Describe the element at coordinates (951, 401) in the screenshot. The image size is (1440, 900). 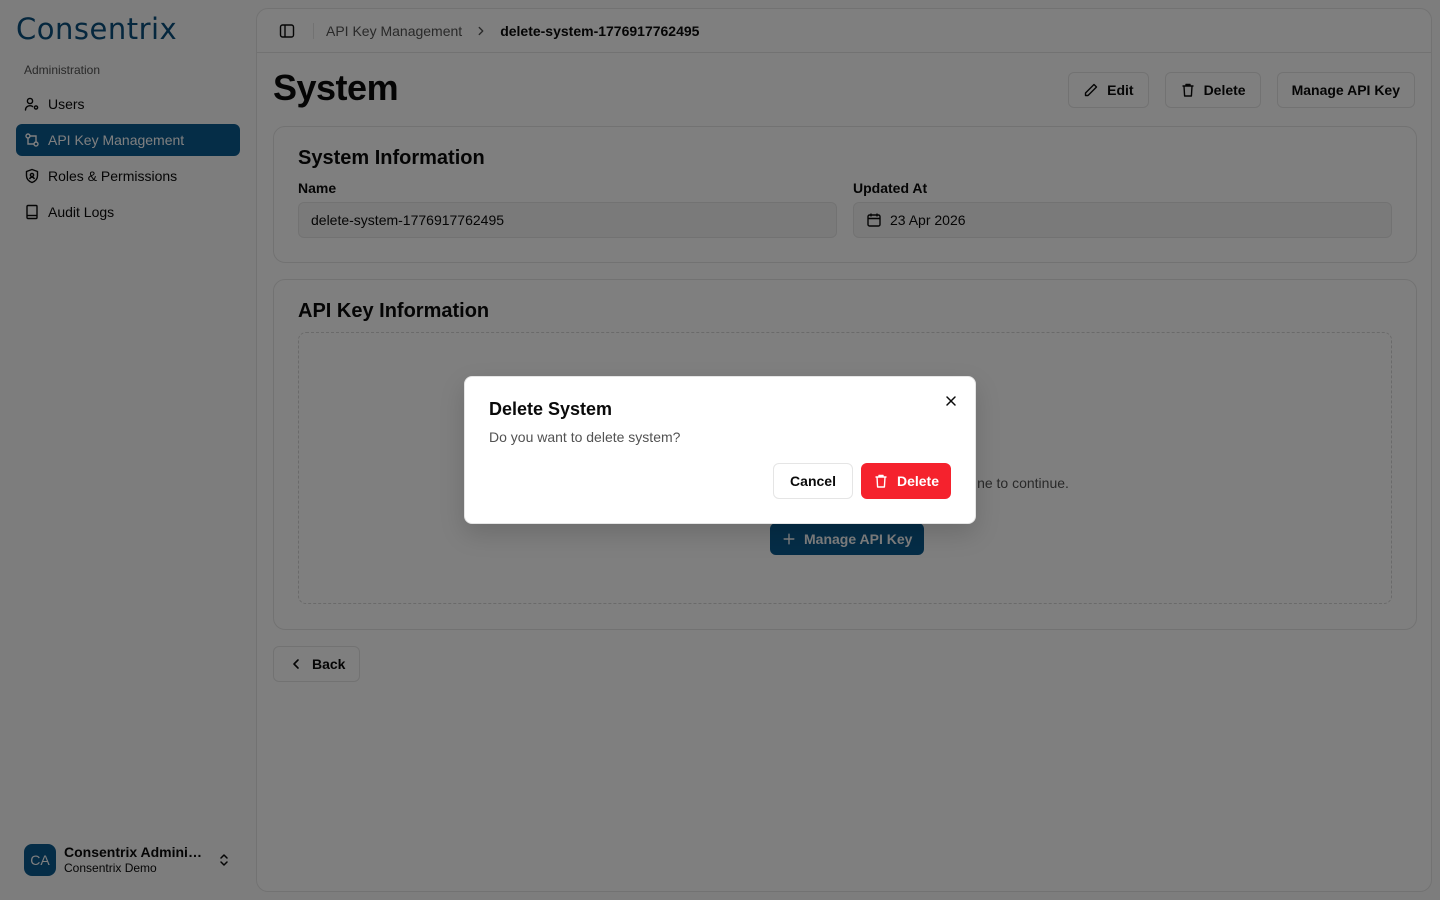
I see `close-icon` at that location.